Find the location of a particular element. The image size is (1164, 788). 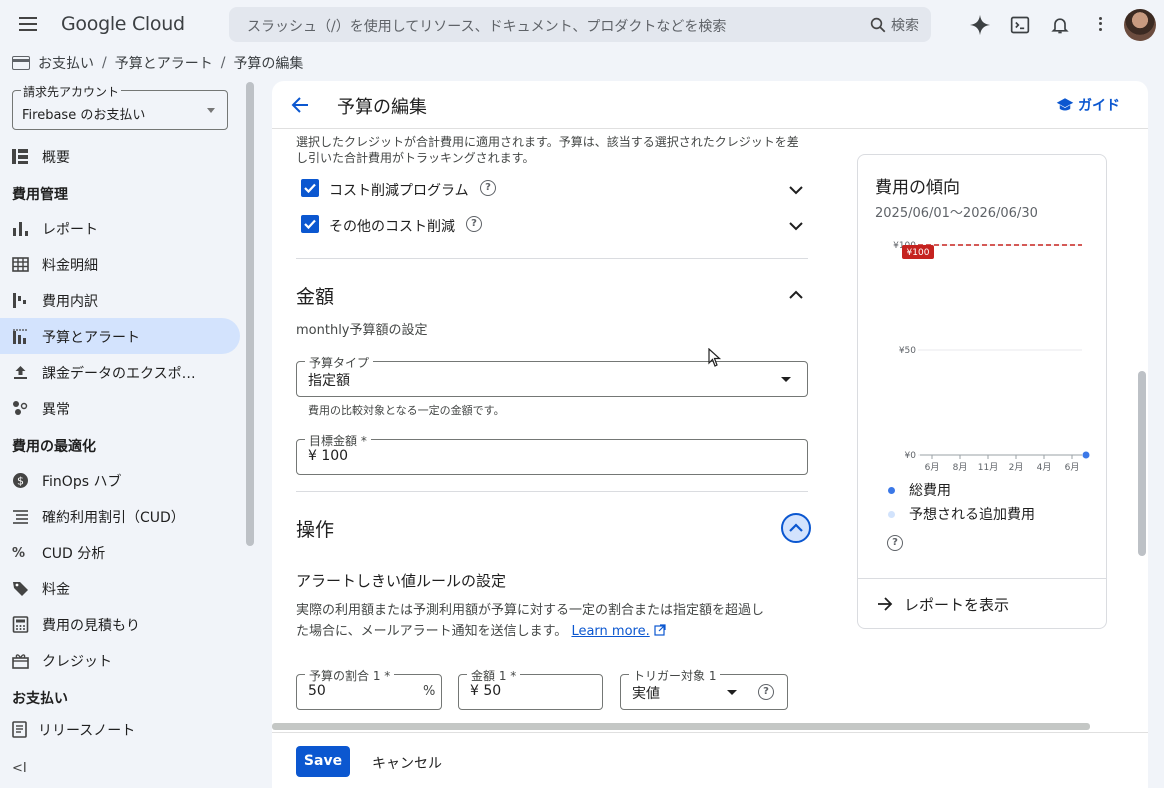

arrow-forward-icon is located at coordinates (885, 604).